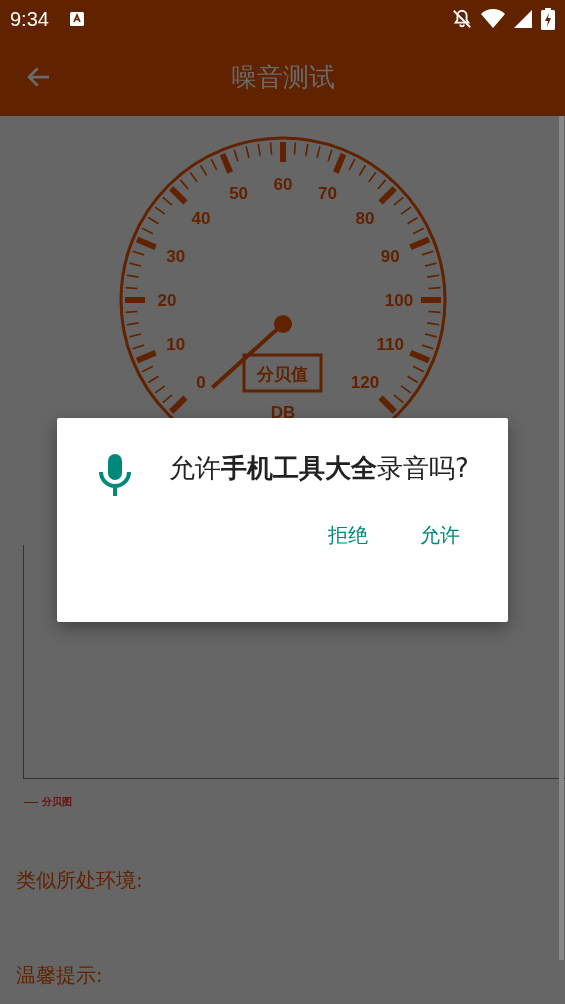 The height and width of the screenshot is (1004, 565). Describe the element at coordinates (176, 345) in the screenshot. I see `gauge-tick-label: 10` at that location.